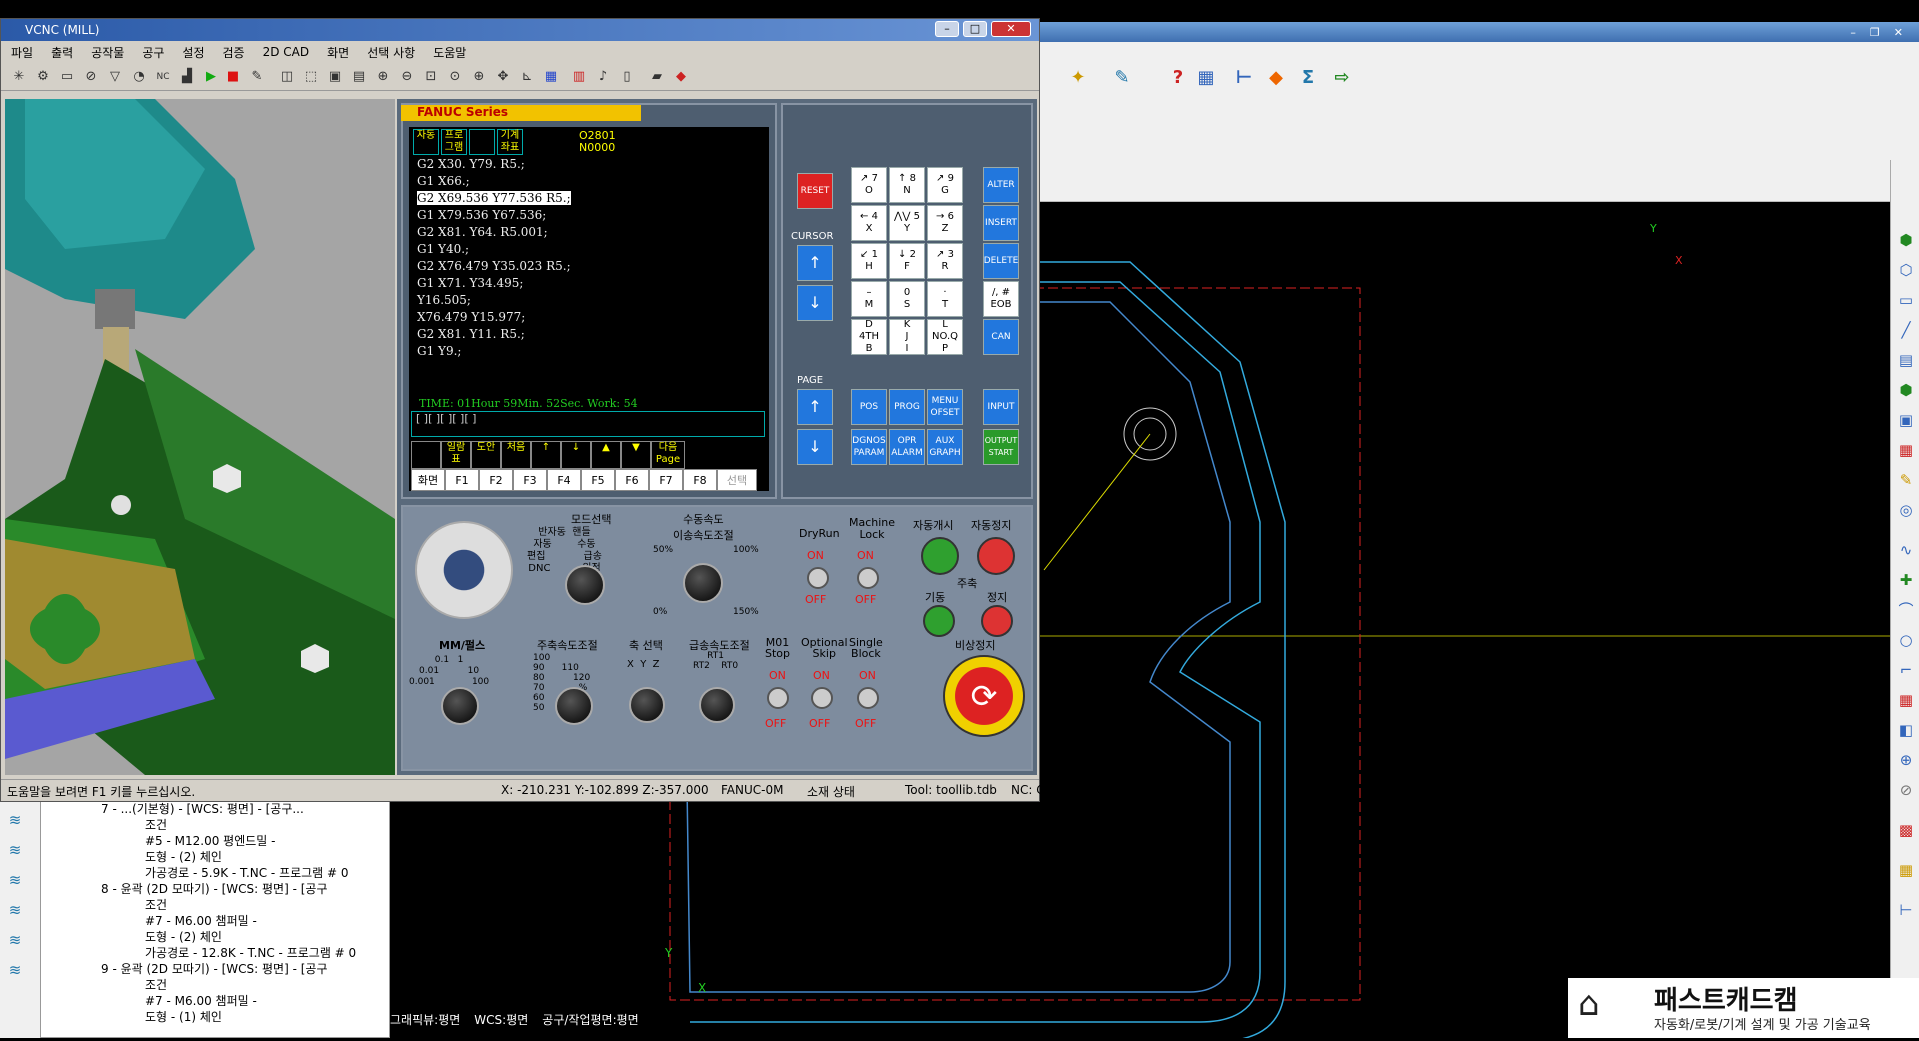  What do you see at coordinates (1906, 670) in the screenshot?
I see `trim-icon: ⌐` at bounding box center [1906, 670].